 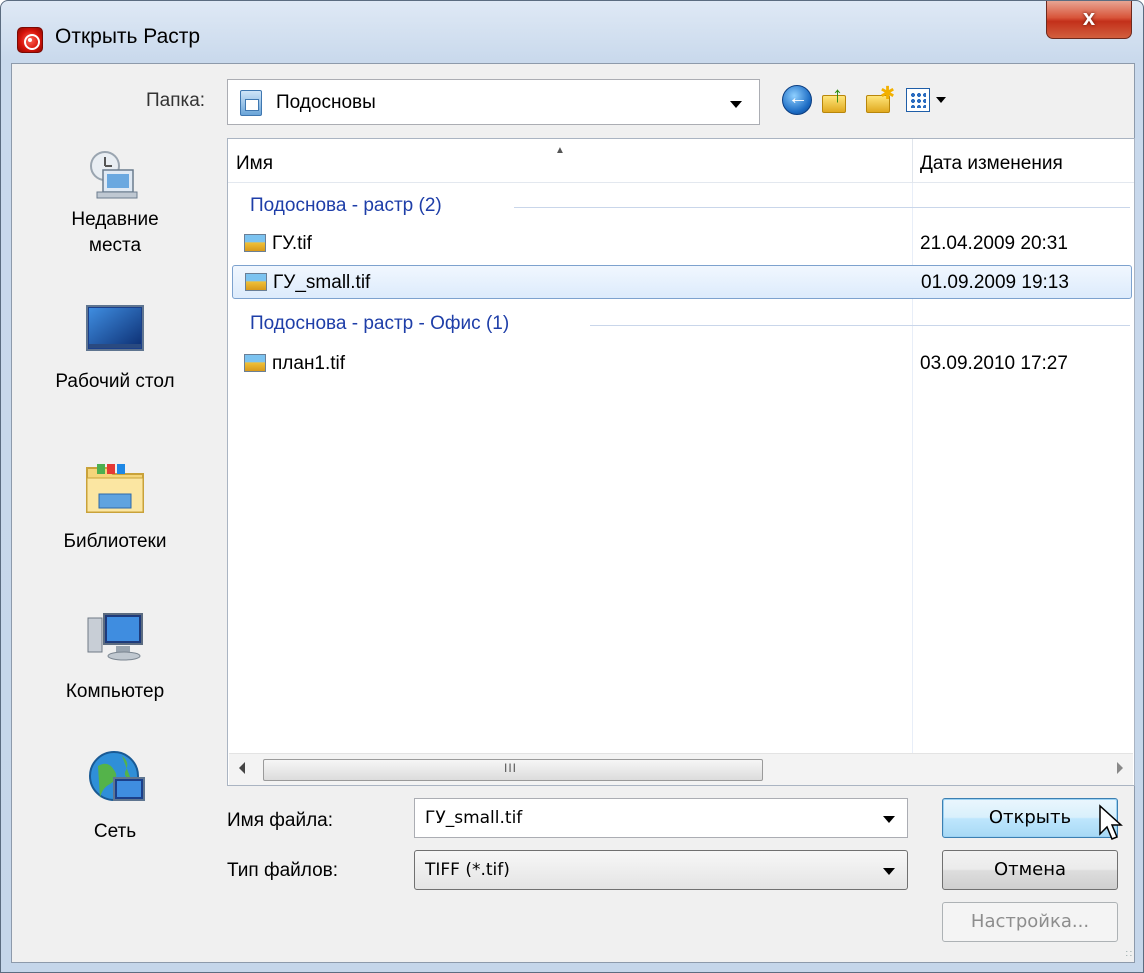 What do you see at coordinates (115, 803) in the screenshot?
I see `place-network: Сеть` at bounding box center [115, 803].